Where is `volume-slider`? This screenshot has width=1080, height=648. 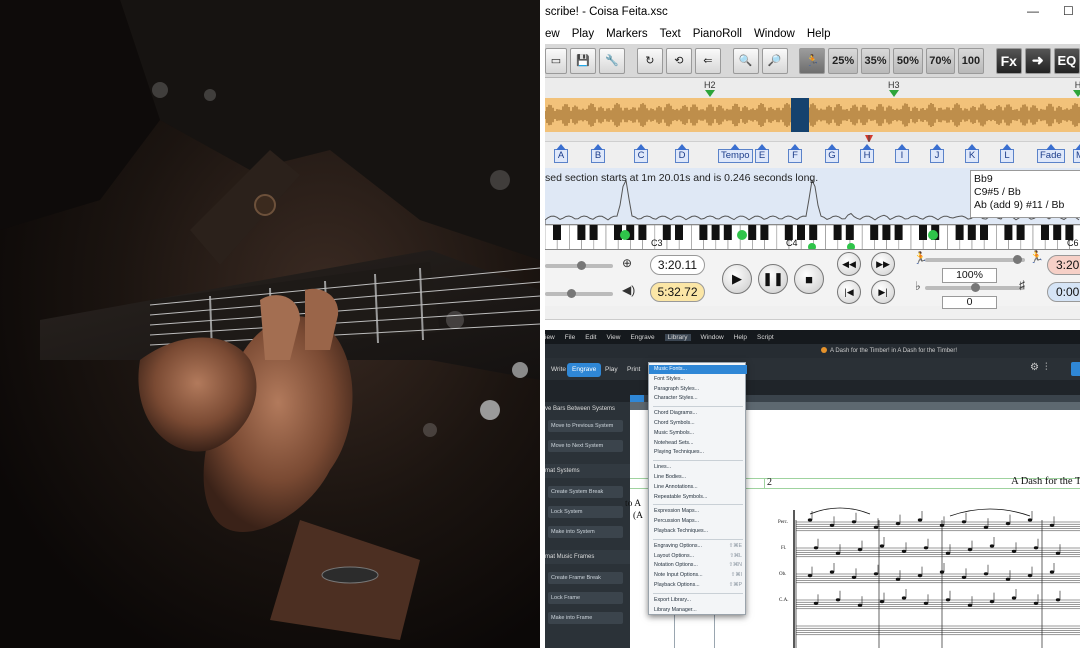 volume-slider is located at coordinates (579, 293).